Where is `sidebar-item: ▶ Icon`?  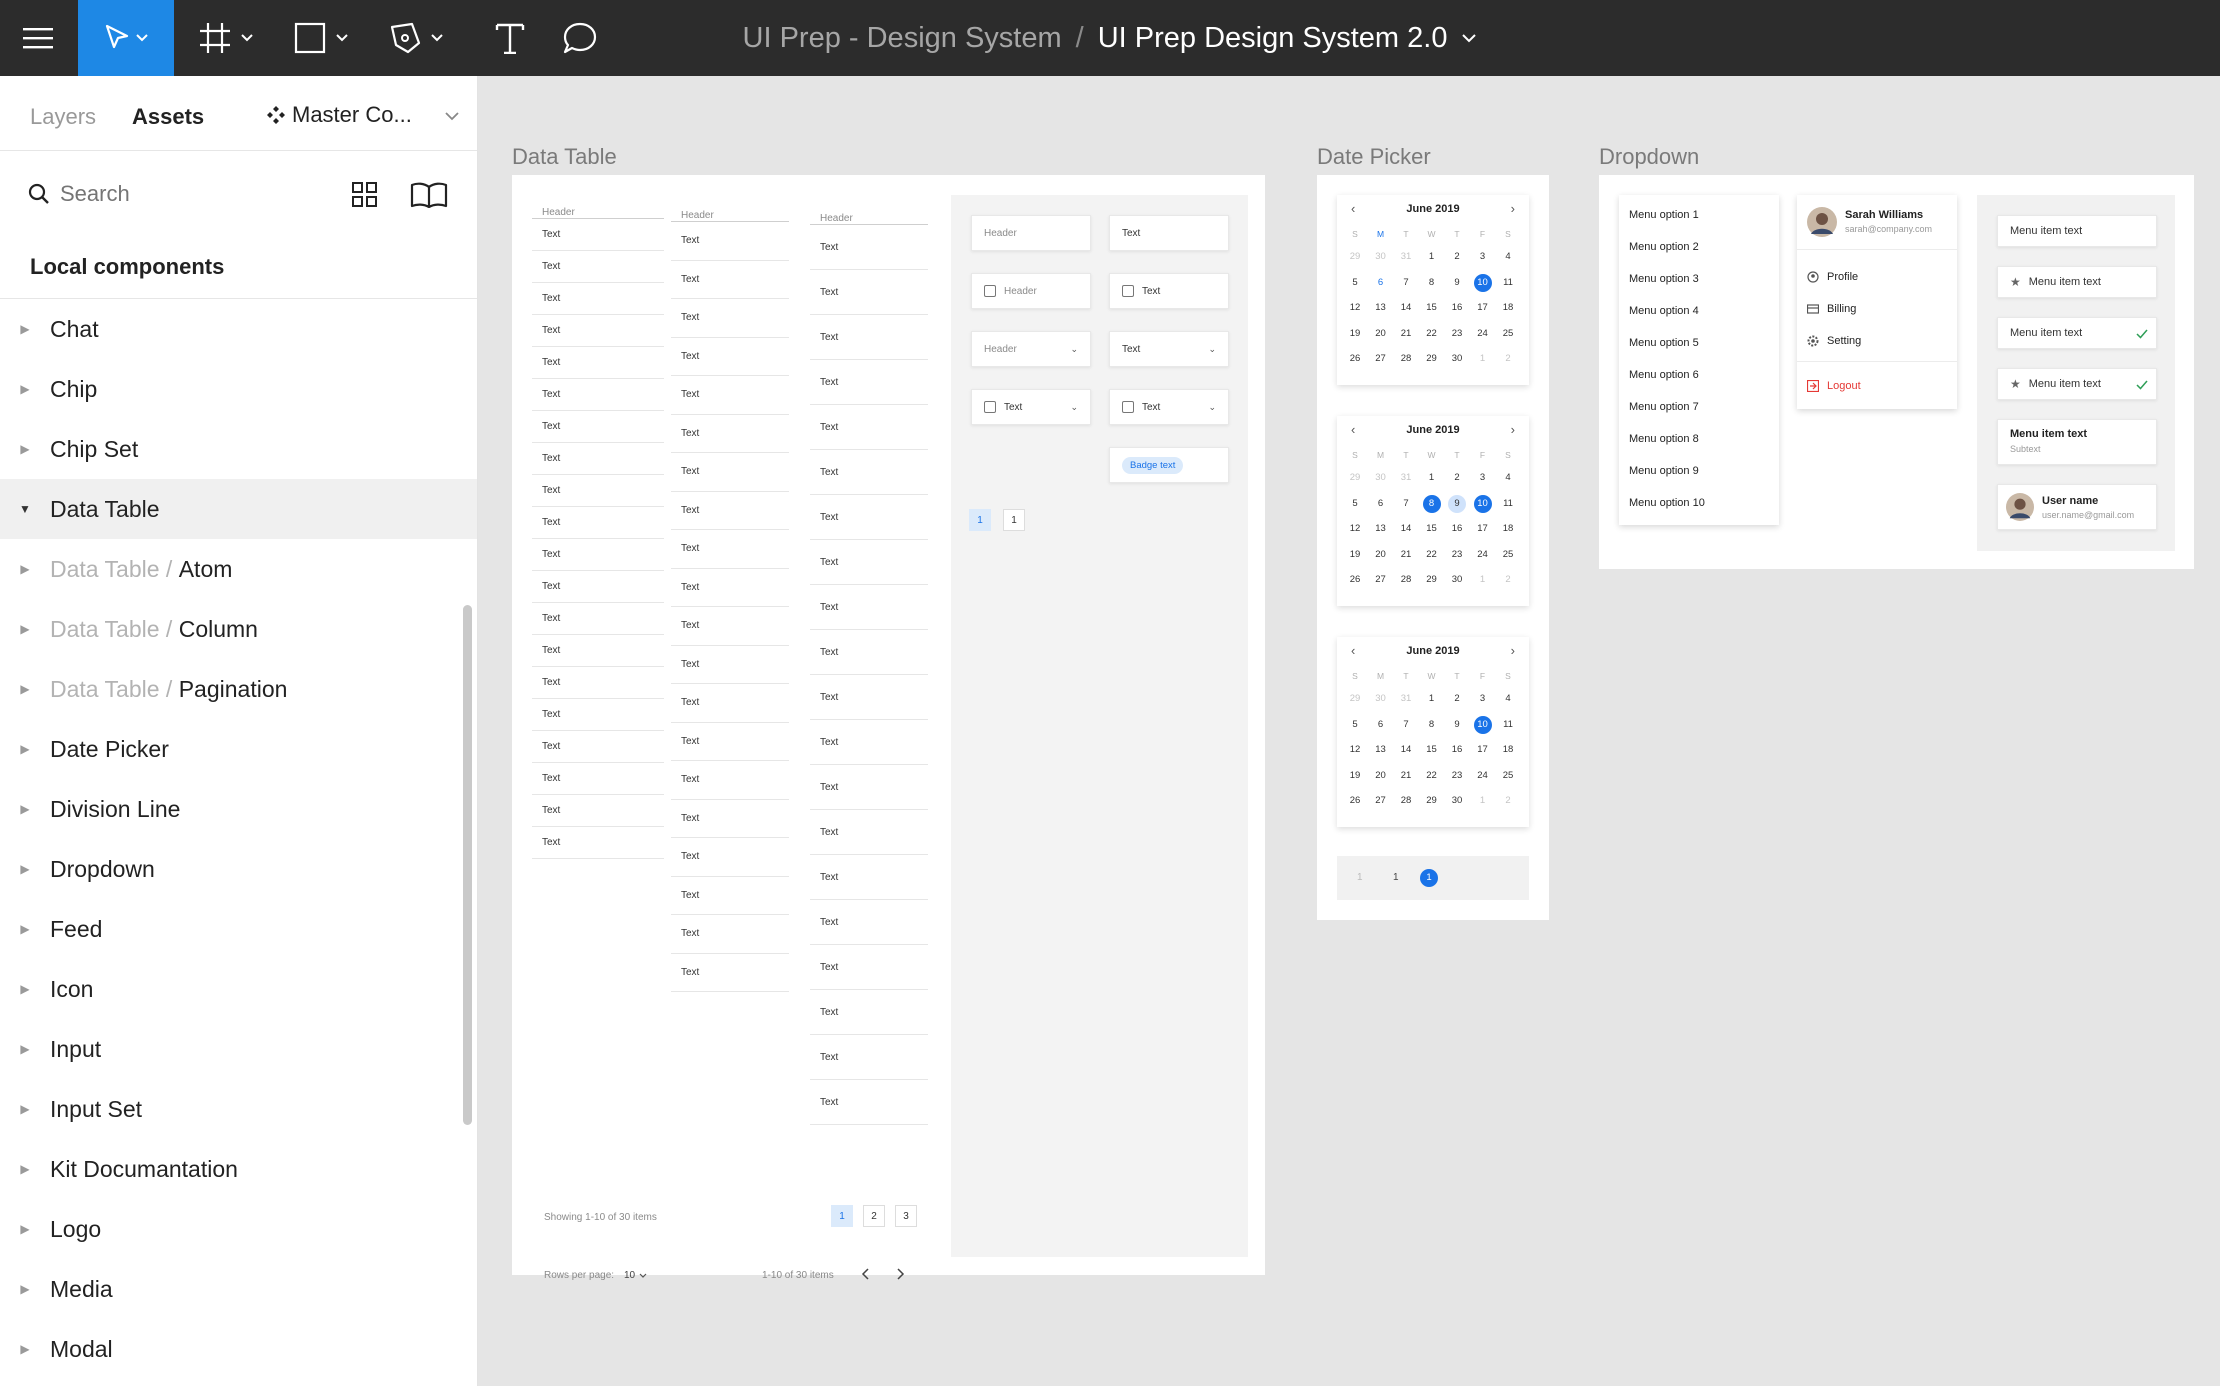
sidebar-item: ▶ Icon is located at coordinates (238, 989).